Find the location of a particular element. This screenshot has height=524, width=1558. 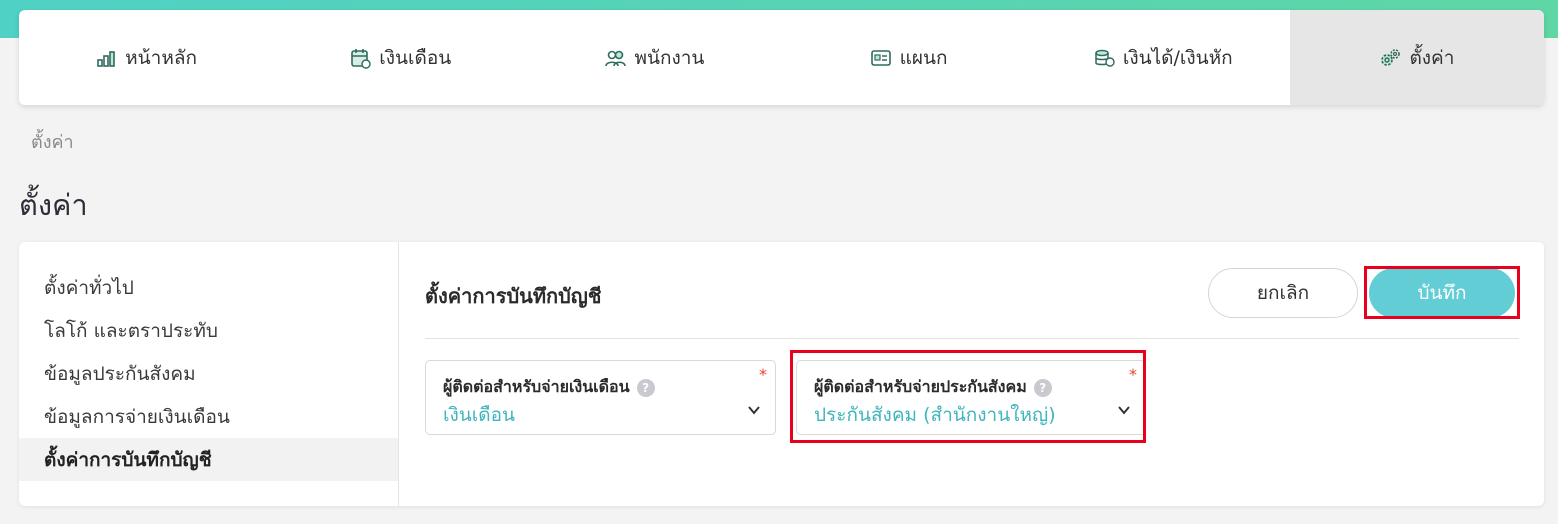

nav-item-label: ตั้งค่า is located at coordinates (1432, 57).